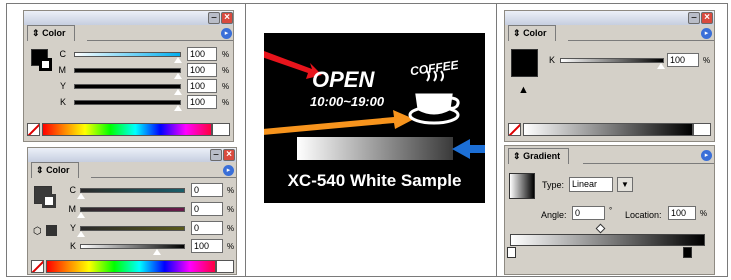 This screenshot has width=731, height=280. What do you see at coordinates (608, 129) in the screenshot?
I see `grayscale-ramp-bar` at bounding box center [608, 129].